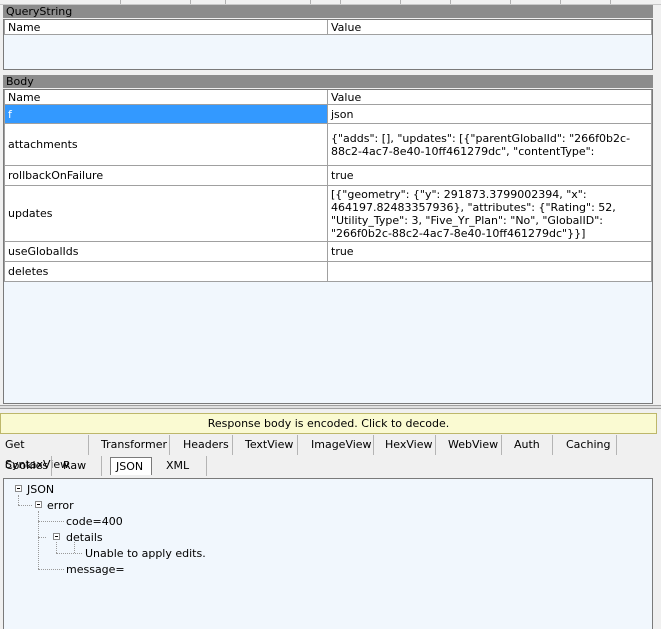 This screenshot has width=661, height=629. What do you see at coordinates (166, 97) in the screenshot?
I see `body-name-column-header: Name` at bounding box center [166, 97].